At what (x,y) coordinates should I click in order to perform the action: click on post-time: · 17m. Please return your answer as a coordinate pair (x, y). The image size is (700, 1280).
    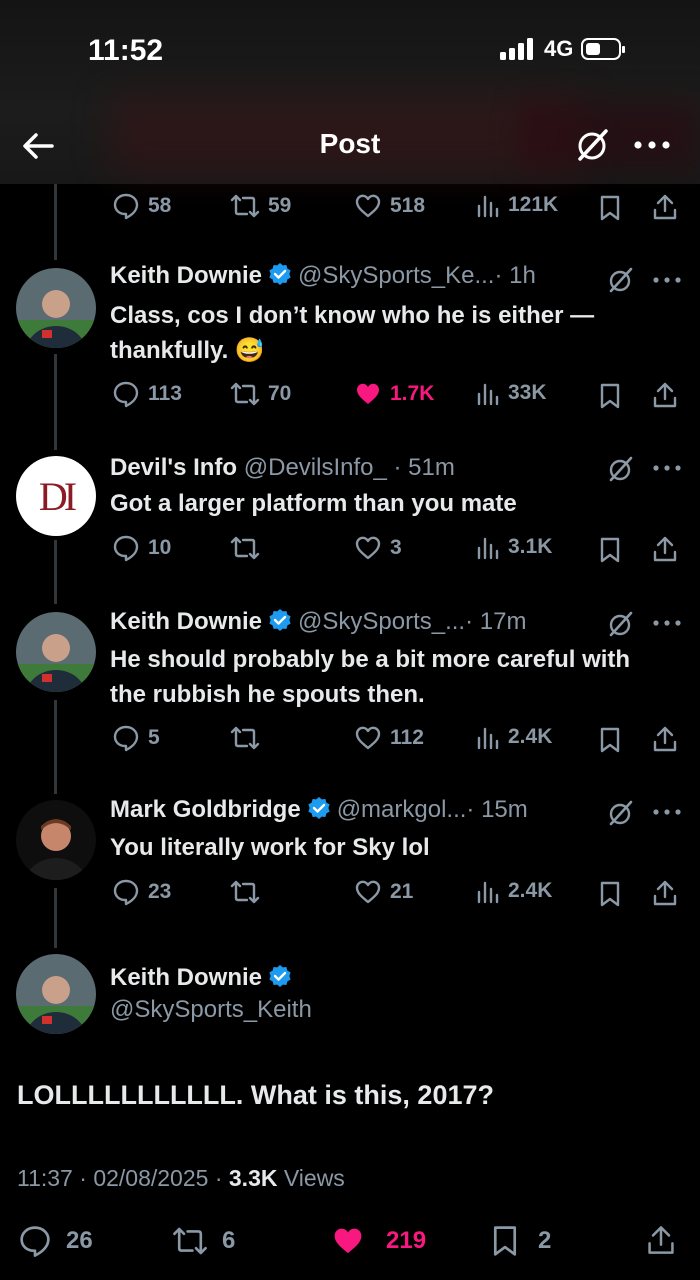
    Looking at the image, I should click on (496, 621).